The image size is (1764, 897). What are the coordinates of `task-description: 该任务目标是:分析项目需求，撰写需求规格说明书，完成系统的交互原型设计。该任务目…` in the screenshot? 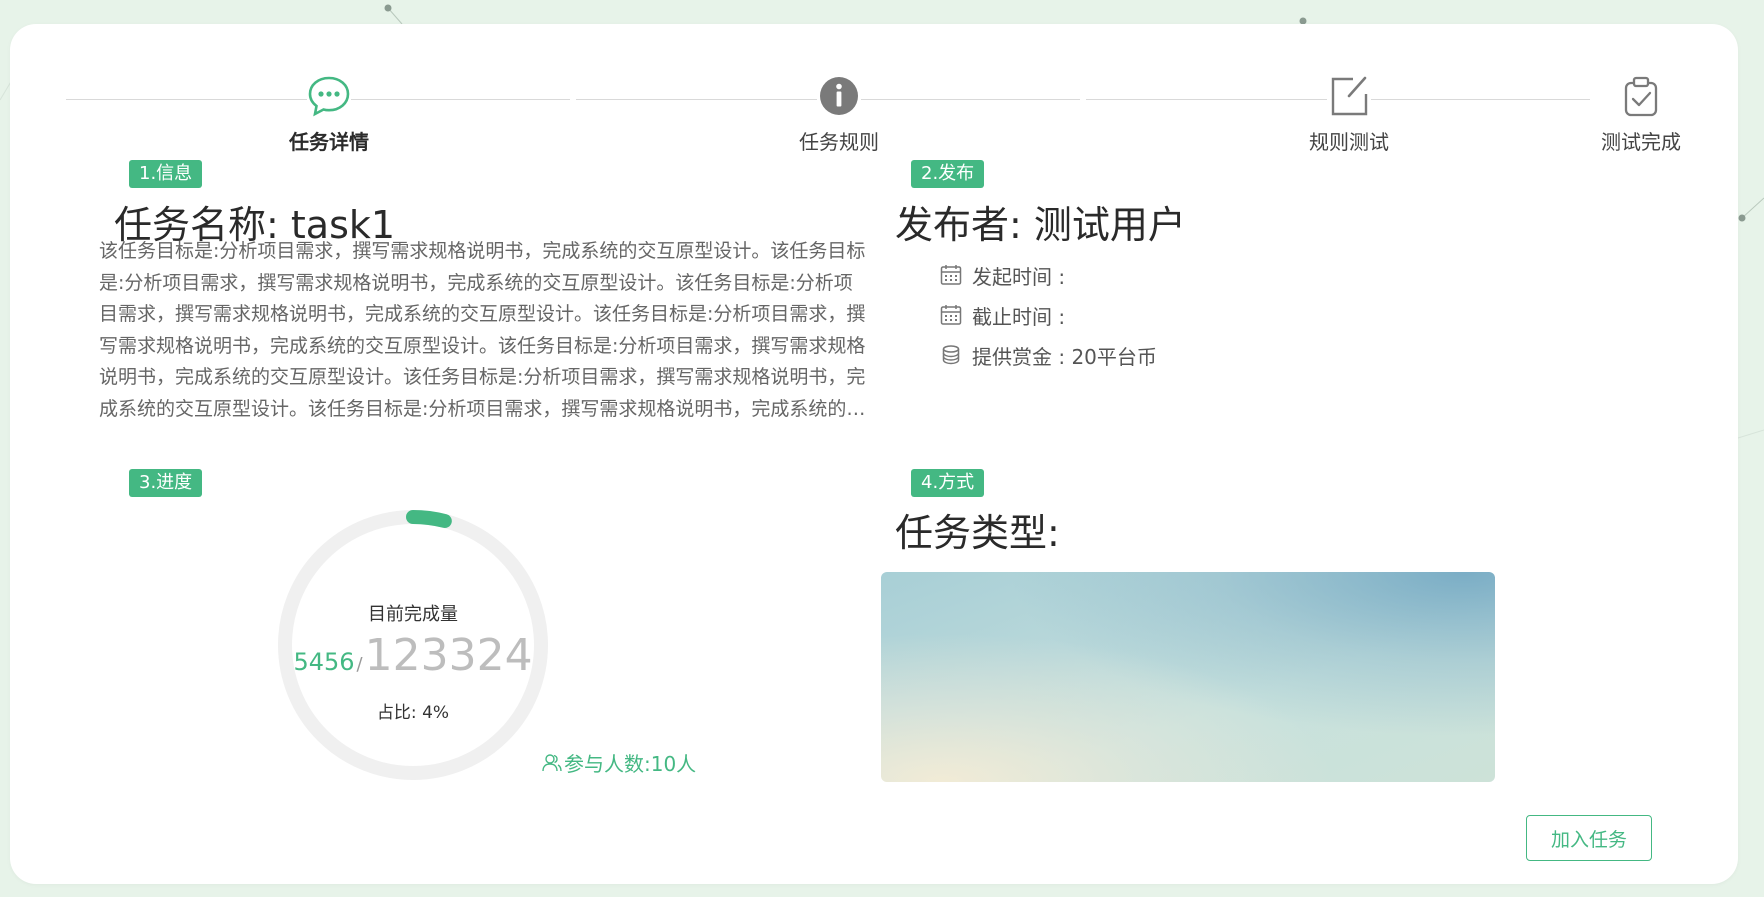 It's located at (482, 330).